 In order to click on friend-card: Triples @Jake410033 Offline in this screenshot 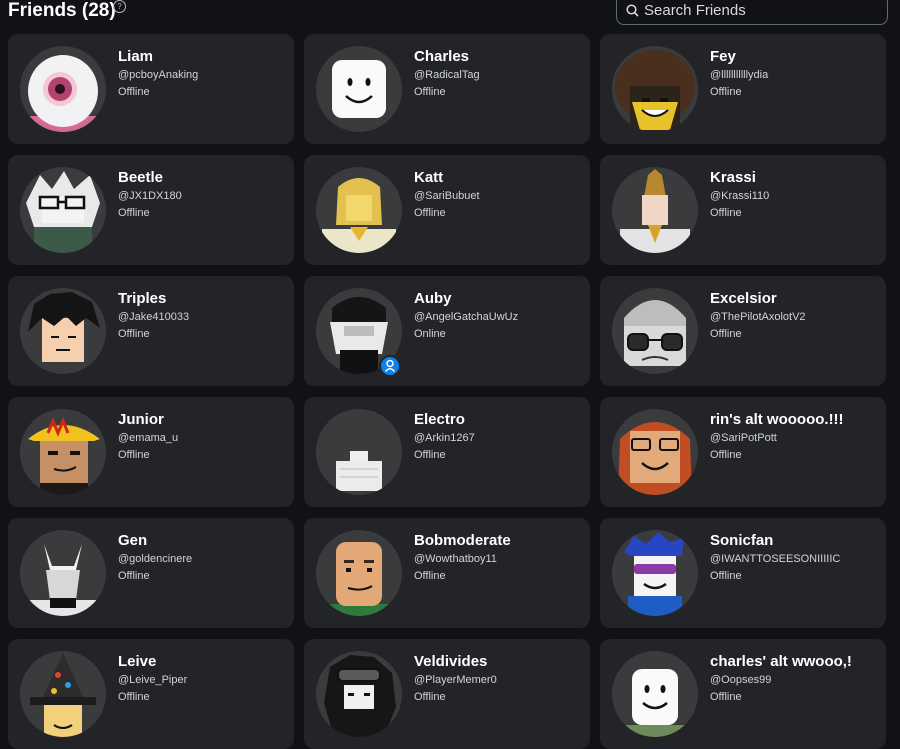, I will do `click(151, 331)`.